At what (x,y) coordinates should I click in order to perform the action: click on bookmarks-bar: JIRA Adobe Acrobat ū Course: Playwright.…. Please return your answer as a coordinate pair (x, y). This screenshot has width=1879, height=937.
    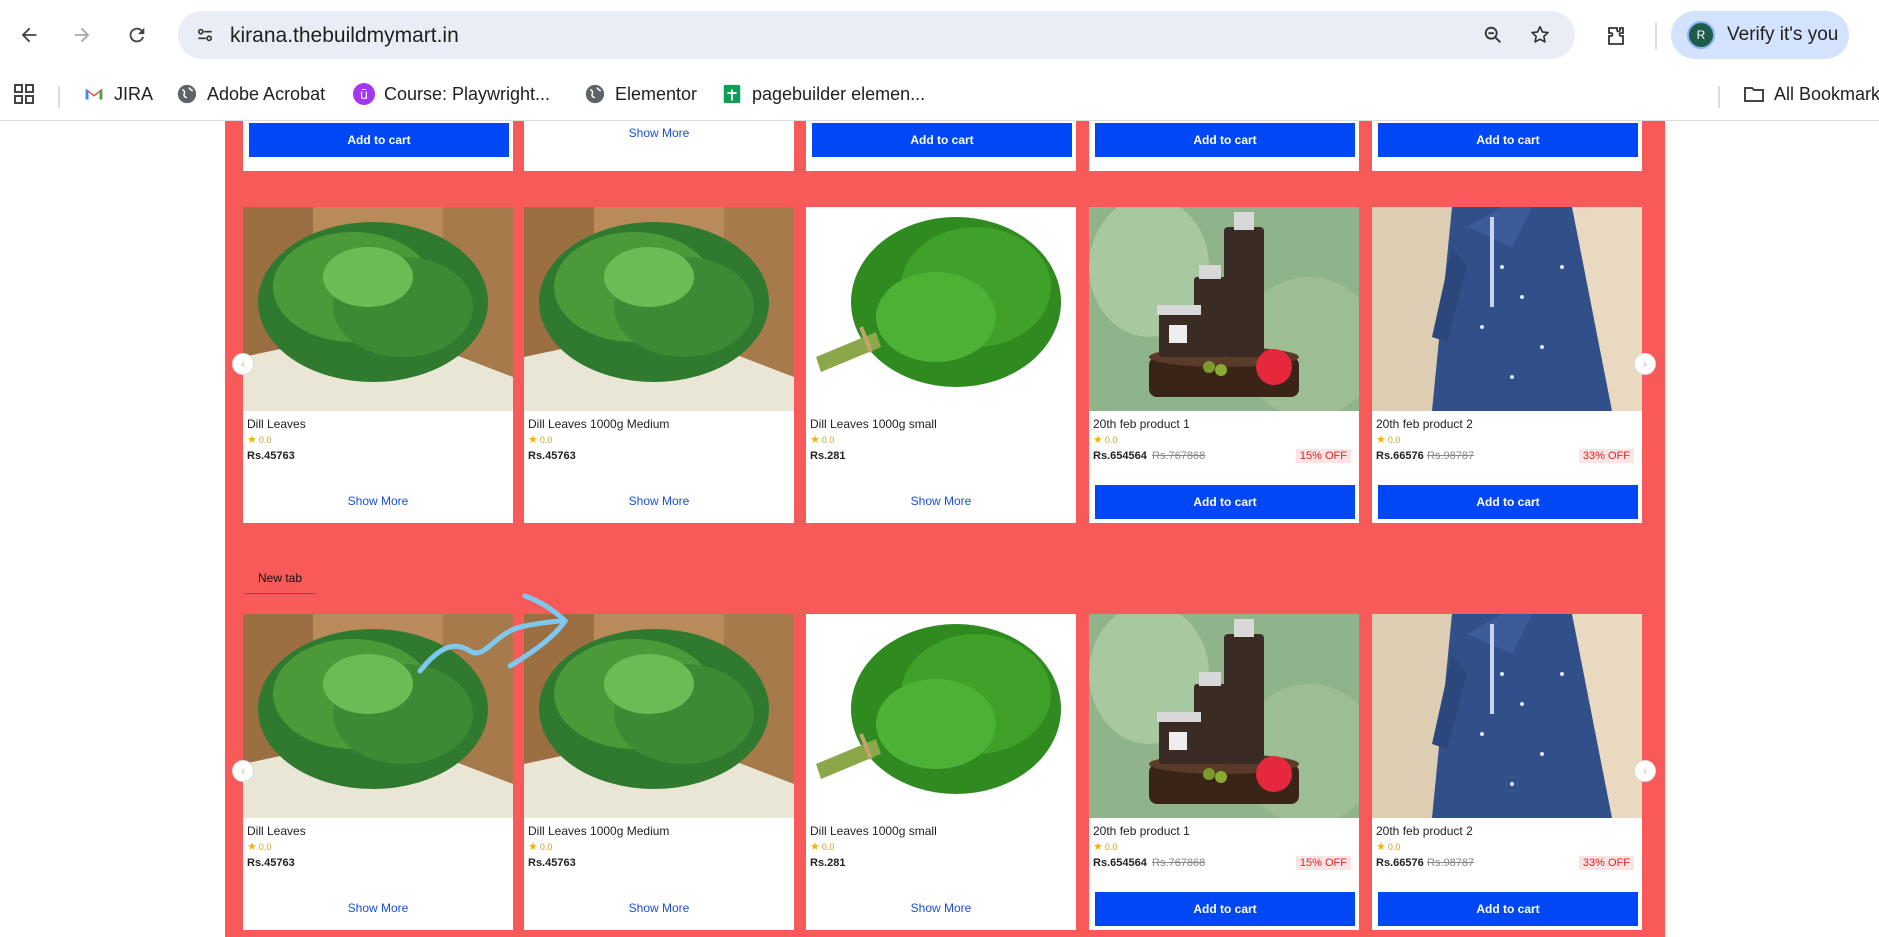
    Looking at the image, I should click on (939, 95).